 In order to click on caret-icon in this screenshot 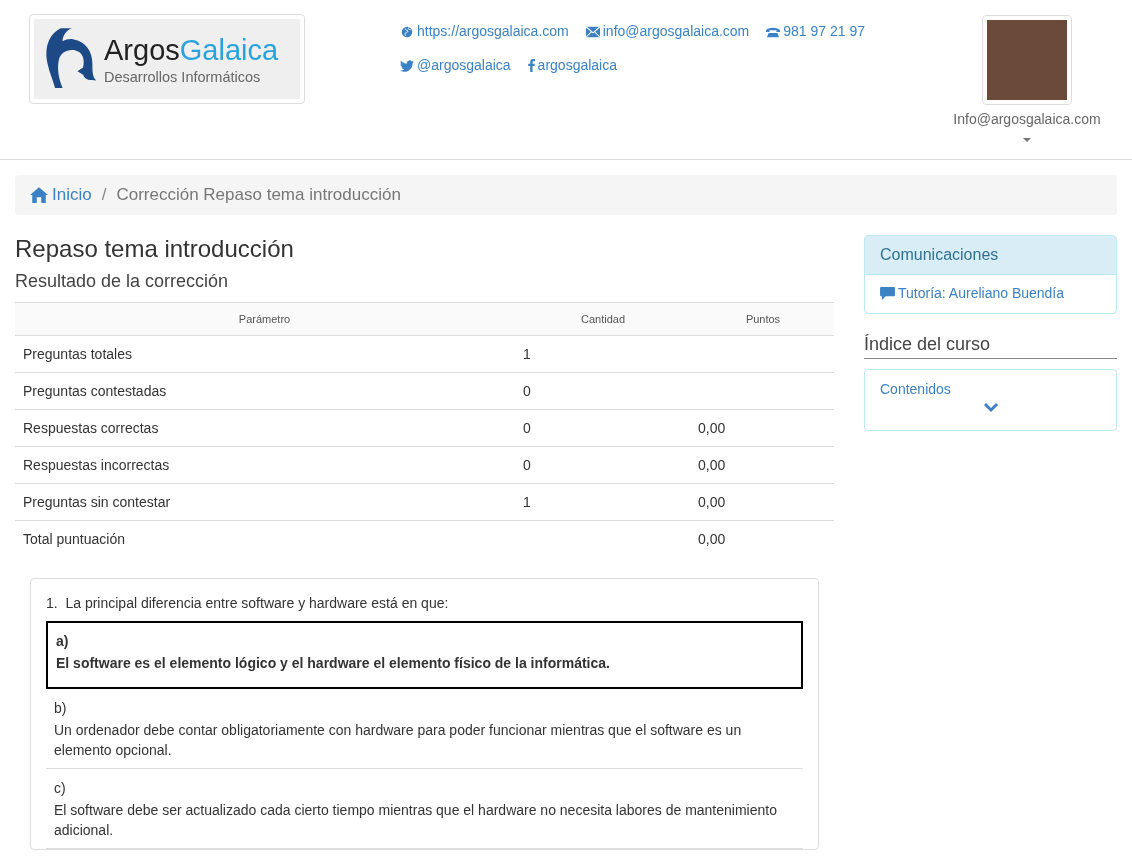, I will do `click(1027, 140)`.